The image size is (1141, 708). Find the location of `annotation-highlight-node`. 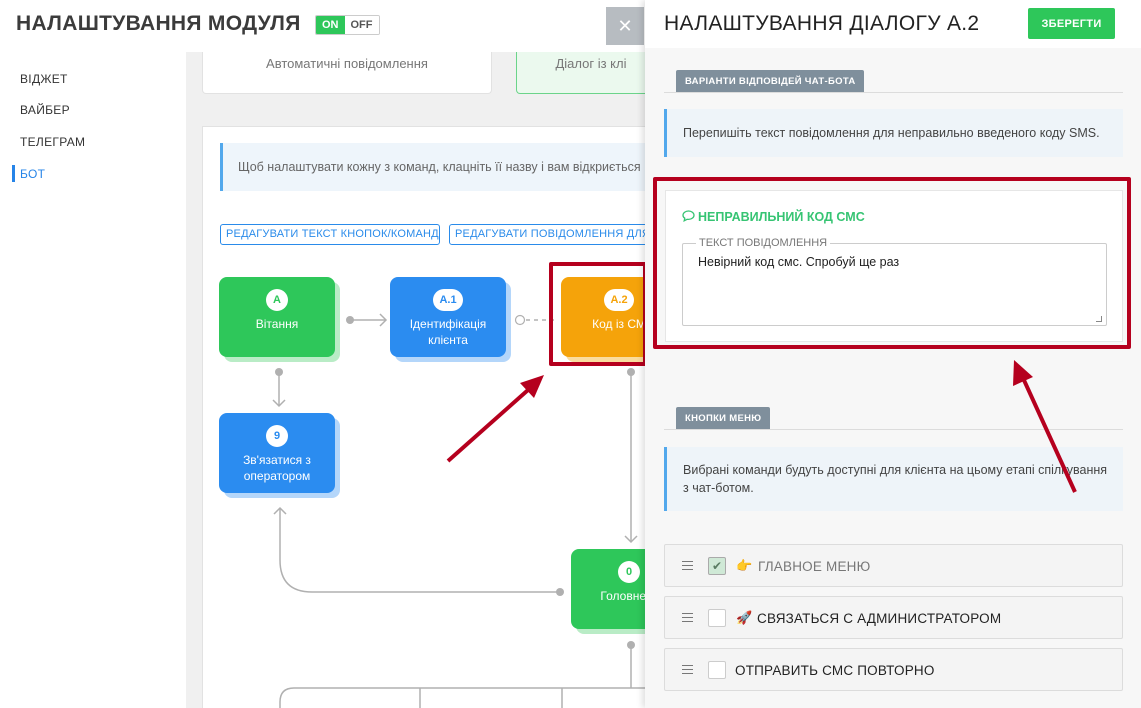

annotation-highlight-node is located at coordinates (598, 314).